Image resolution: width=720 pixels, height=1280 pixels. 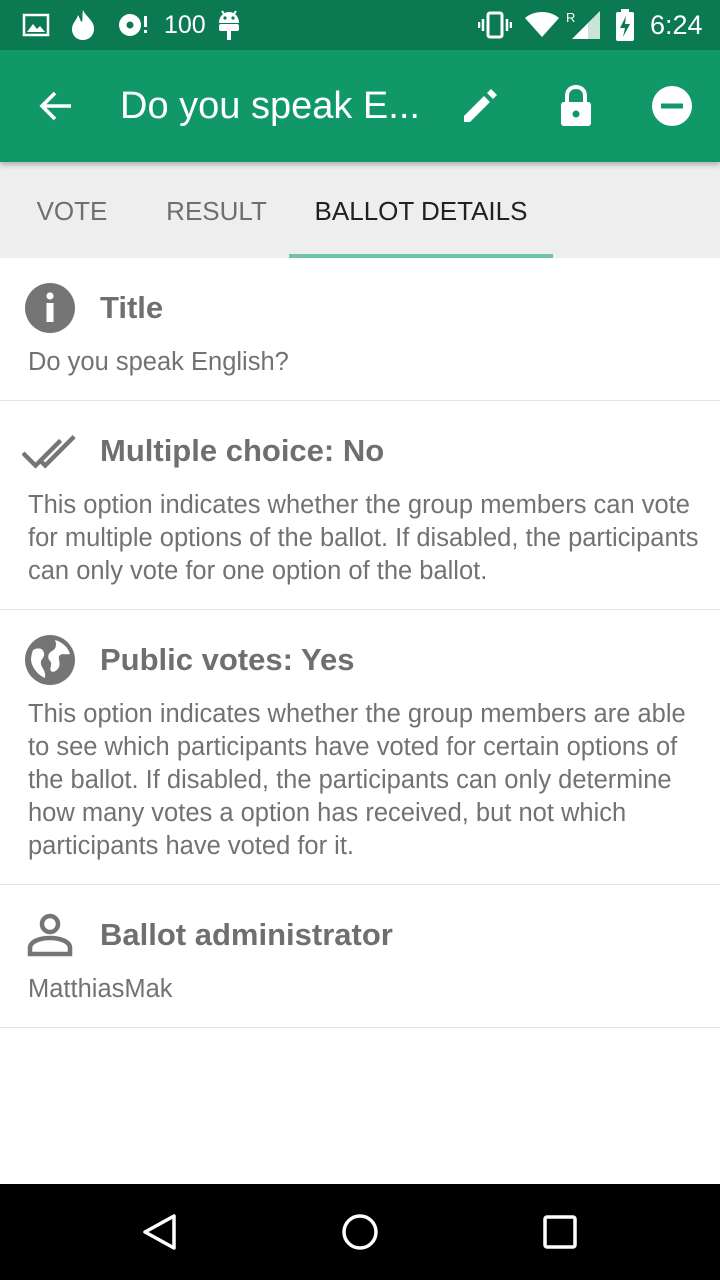 What do you see at coordinates (100, 989) in the screenshot?
I see `administrator-value: MatthiasMak` at bounding box center [100, 989].